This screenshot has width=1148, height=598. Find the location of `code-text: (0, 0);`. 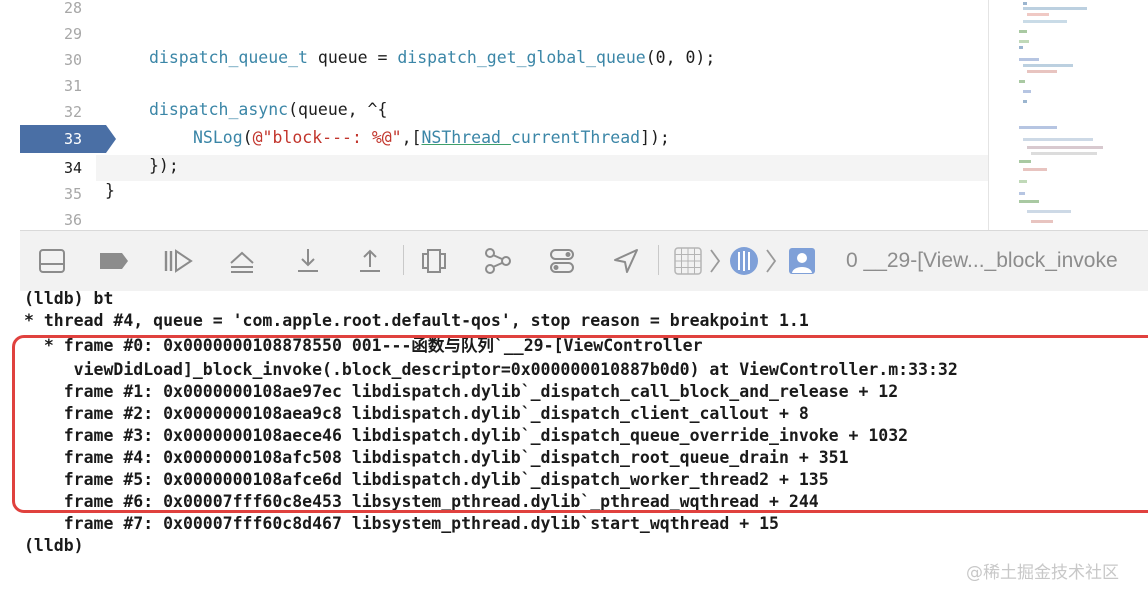

code-text: (0, 0); is located at coordinates (680, 57).